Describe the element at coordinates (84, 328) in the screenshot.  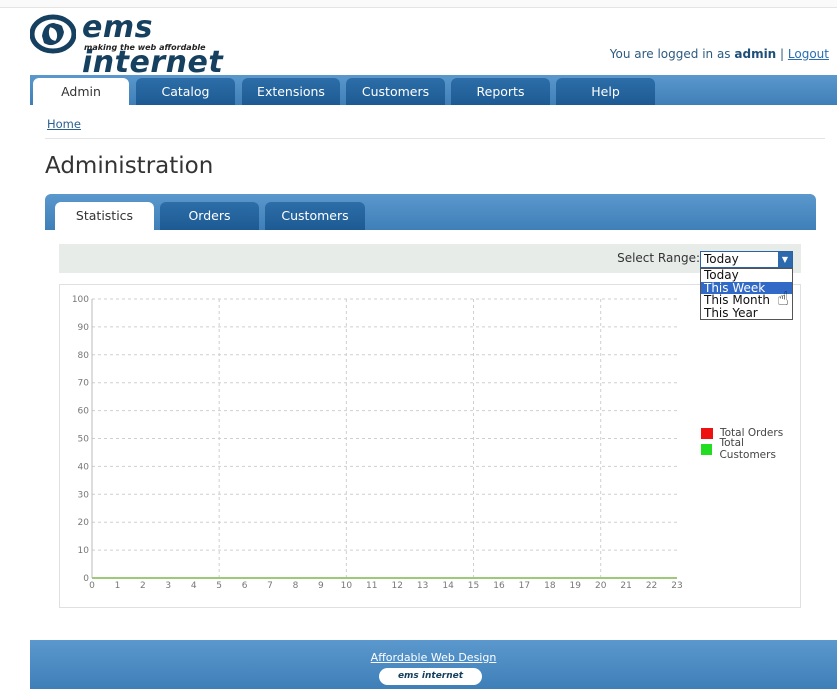
I see `y-tick-label: 90` at that location.